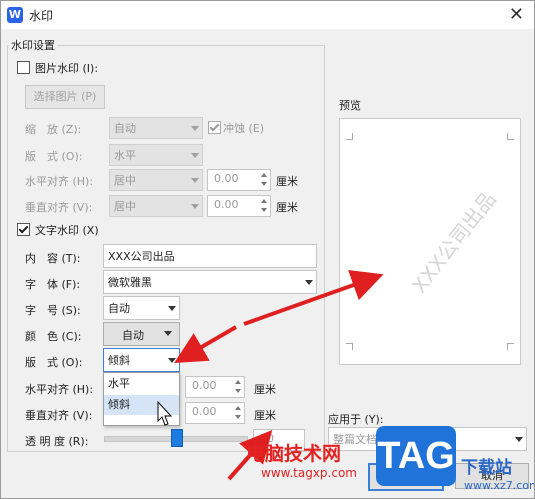  I want to click on tag-logo-url: www.xz7.com, so click(499, 485).